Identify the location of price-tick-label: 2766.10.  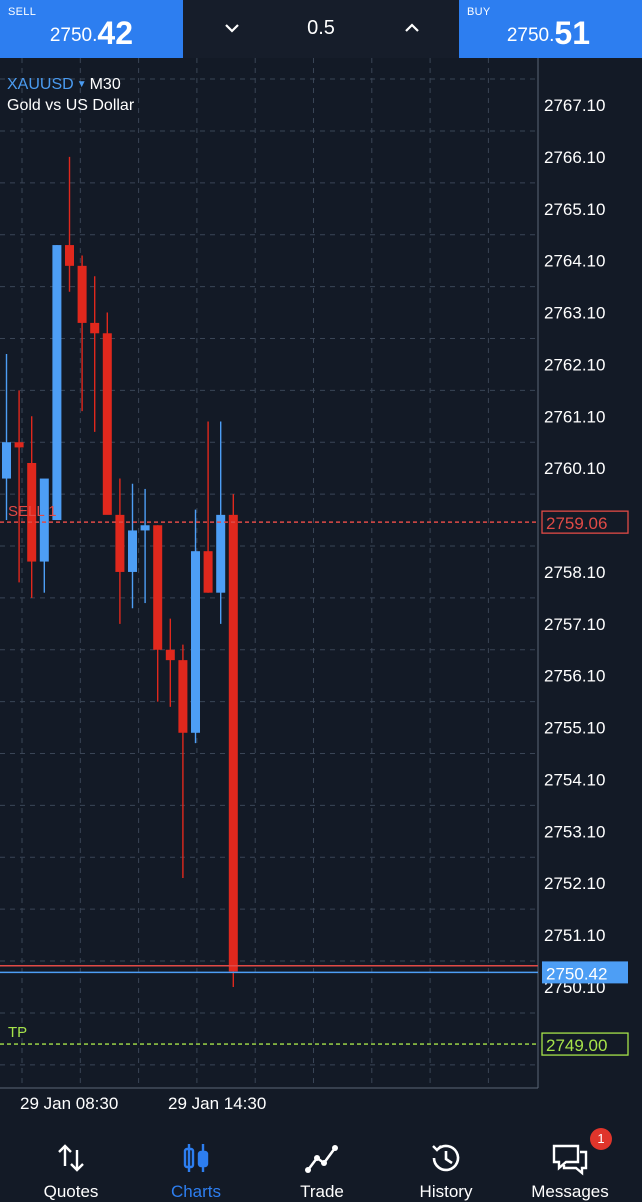
(574, 157).